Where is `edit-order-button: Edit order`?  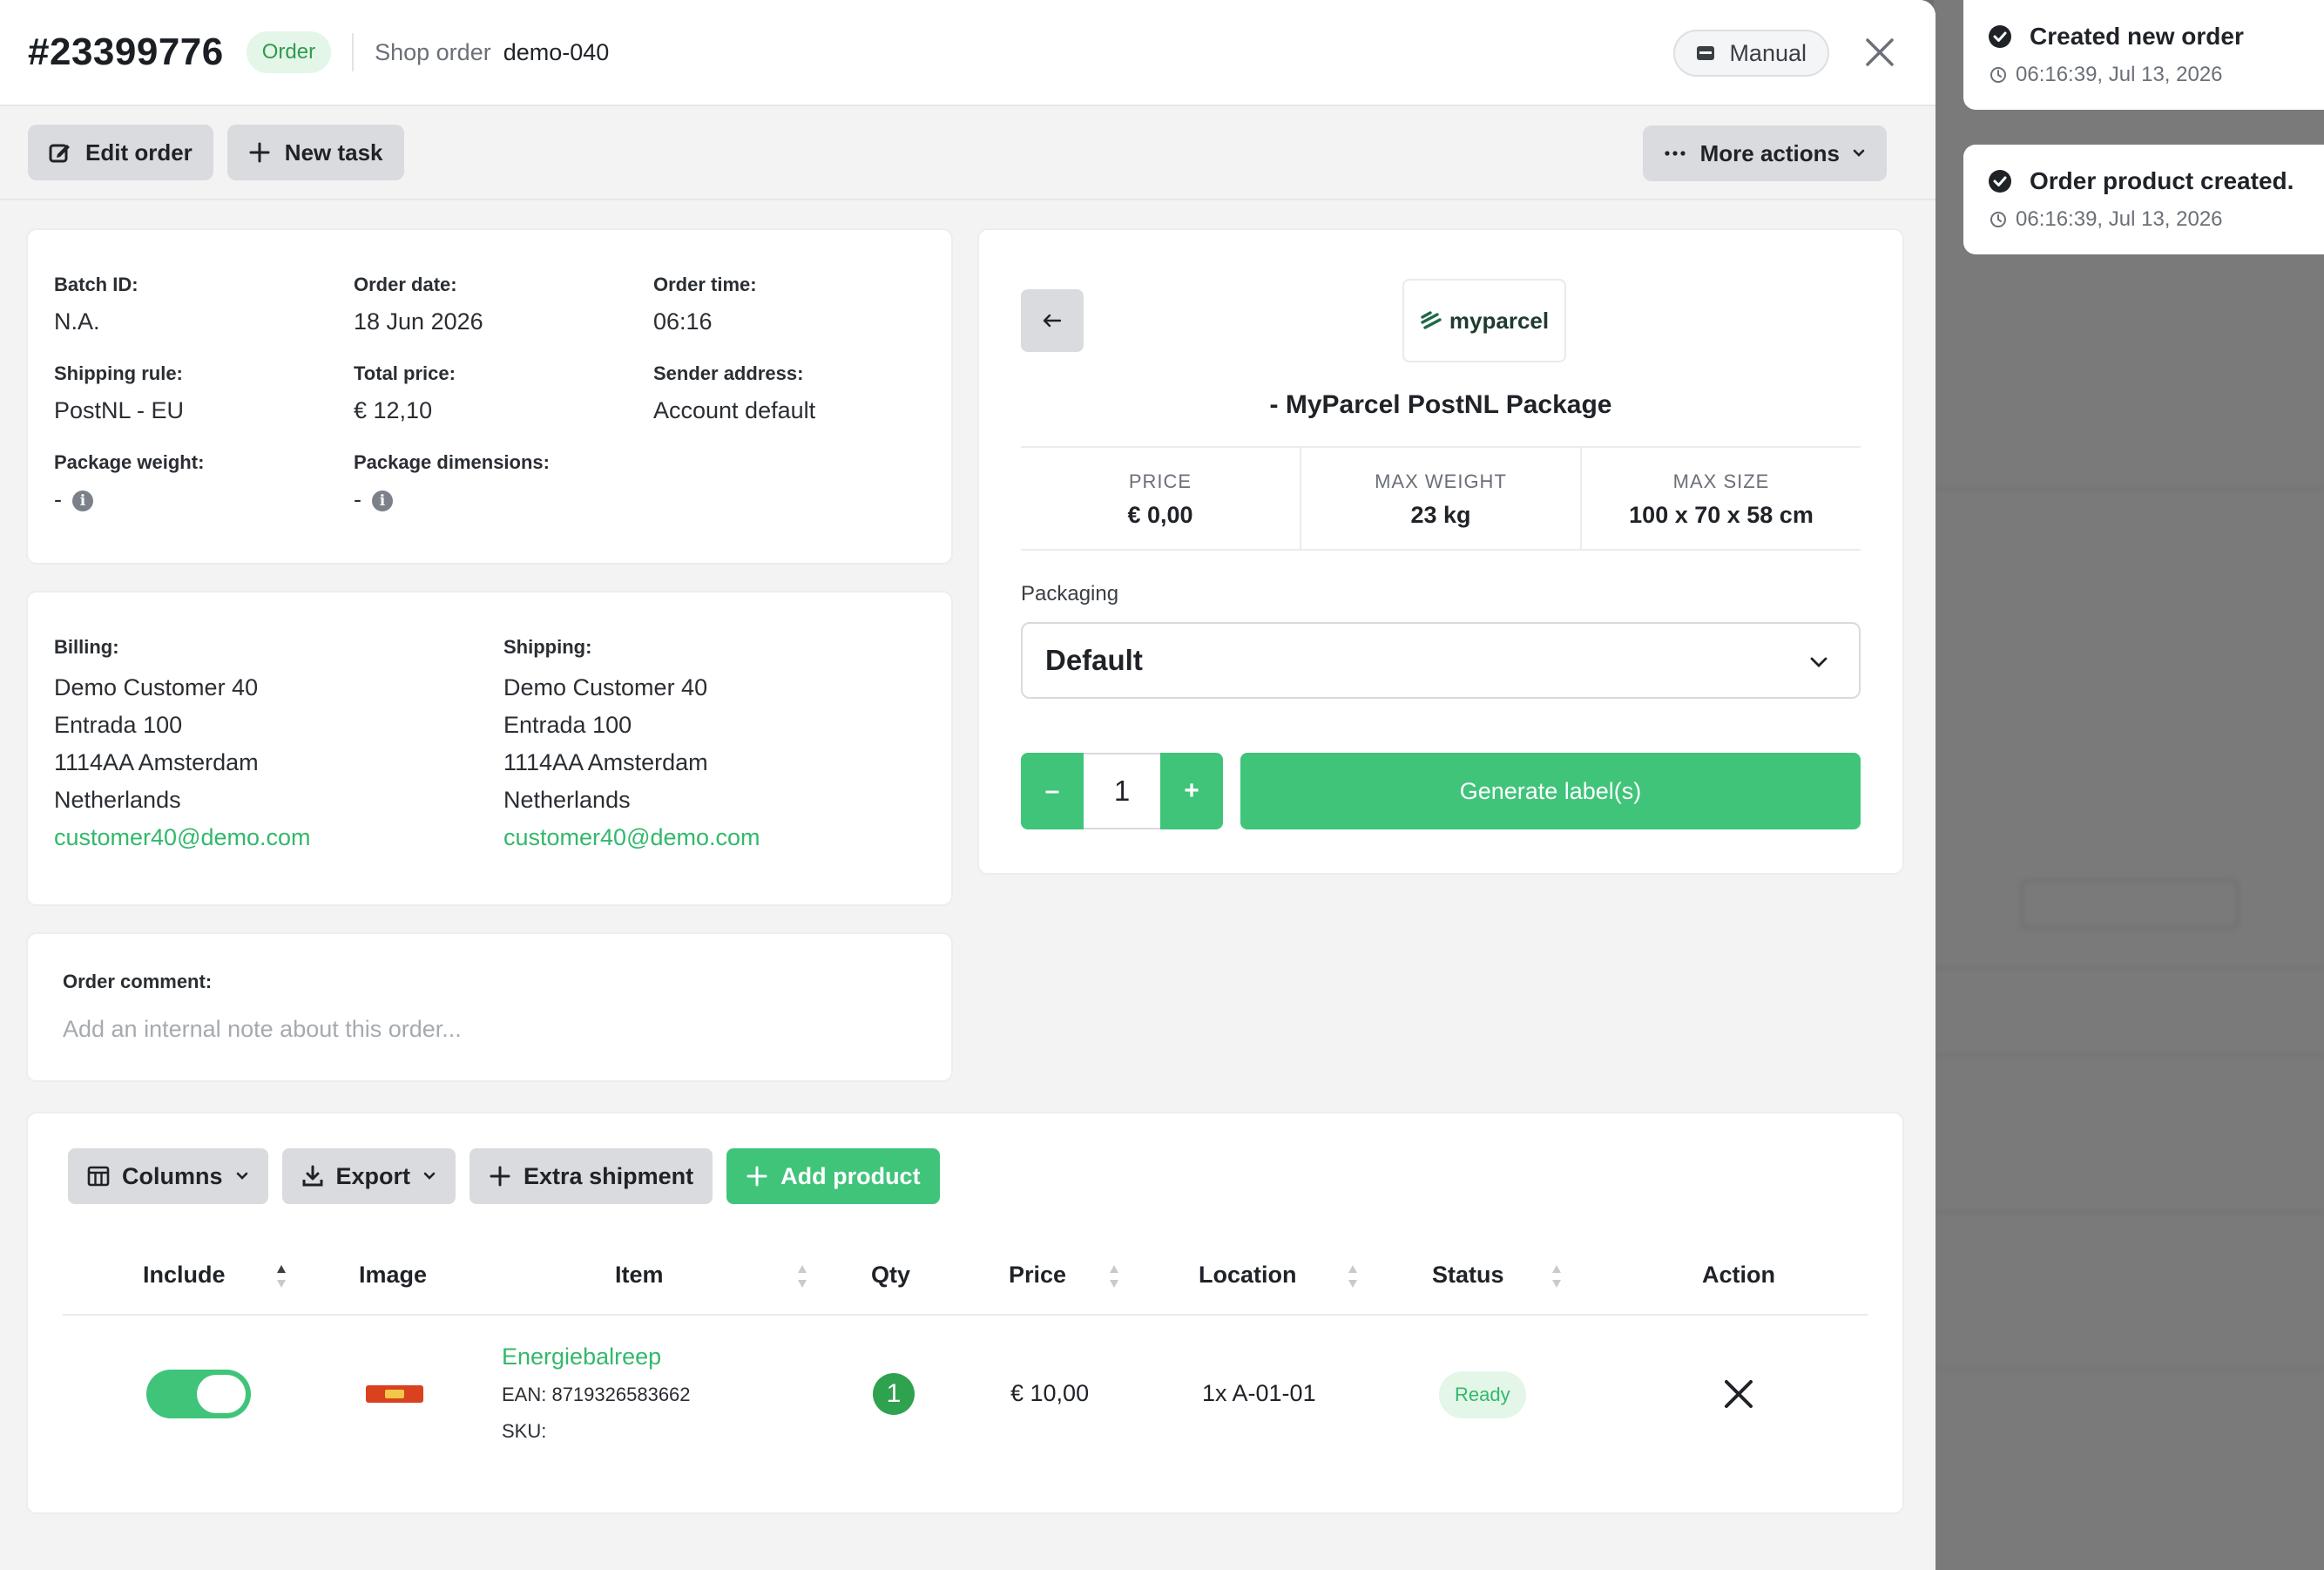
edit-order-button: Edit order is located at coordinates (120, 152).